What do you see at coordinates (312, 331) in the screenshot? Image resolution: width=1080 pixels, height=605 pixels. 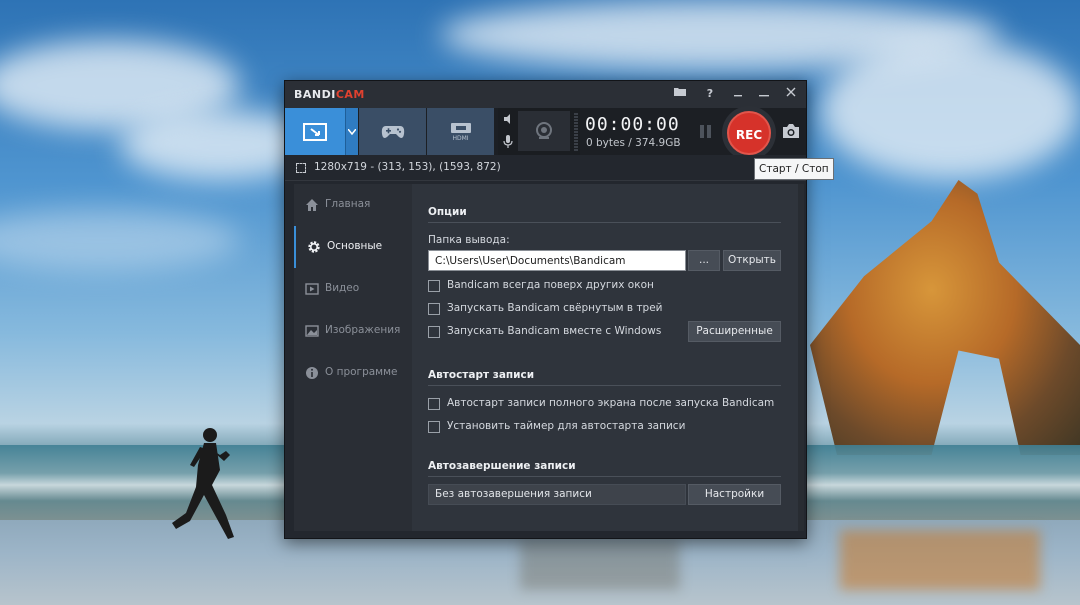 I see `image-icon` at bounding box center [312, 331].